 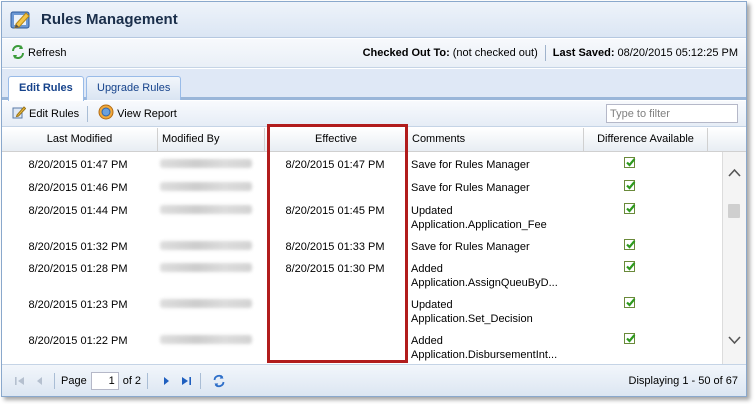 I want to click on effective-cell: 8/20/2015 01:45 PM, so click(x=335, y=211).